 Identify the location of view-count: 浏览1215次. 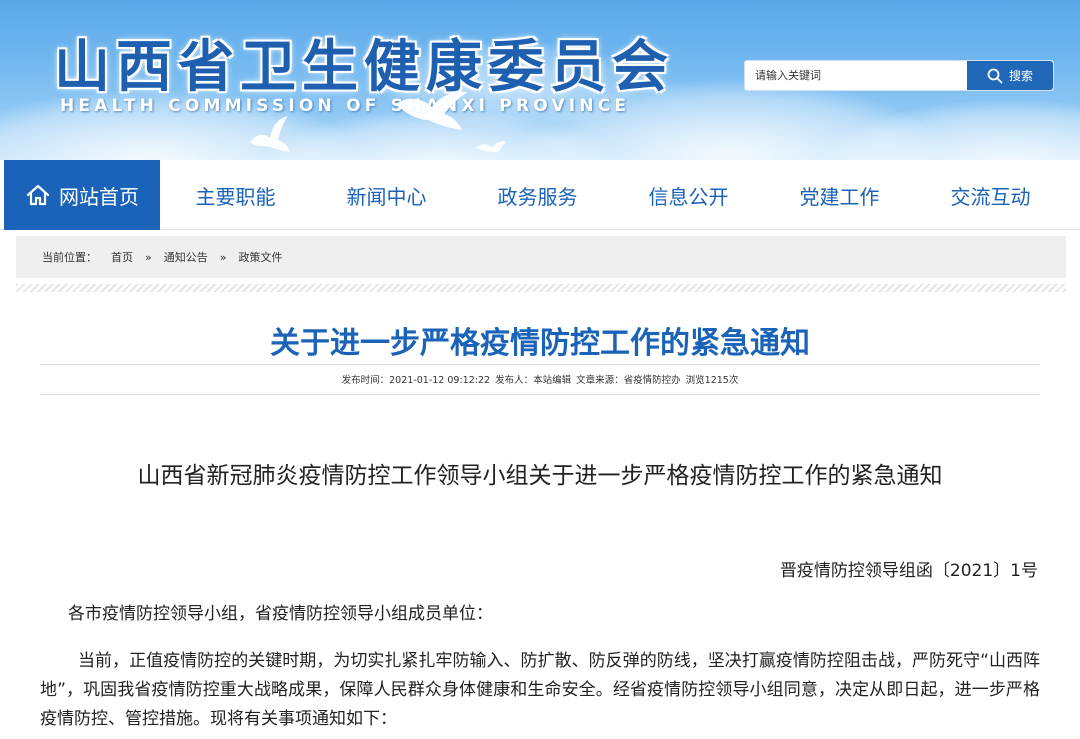
(712, 380).